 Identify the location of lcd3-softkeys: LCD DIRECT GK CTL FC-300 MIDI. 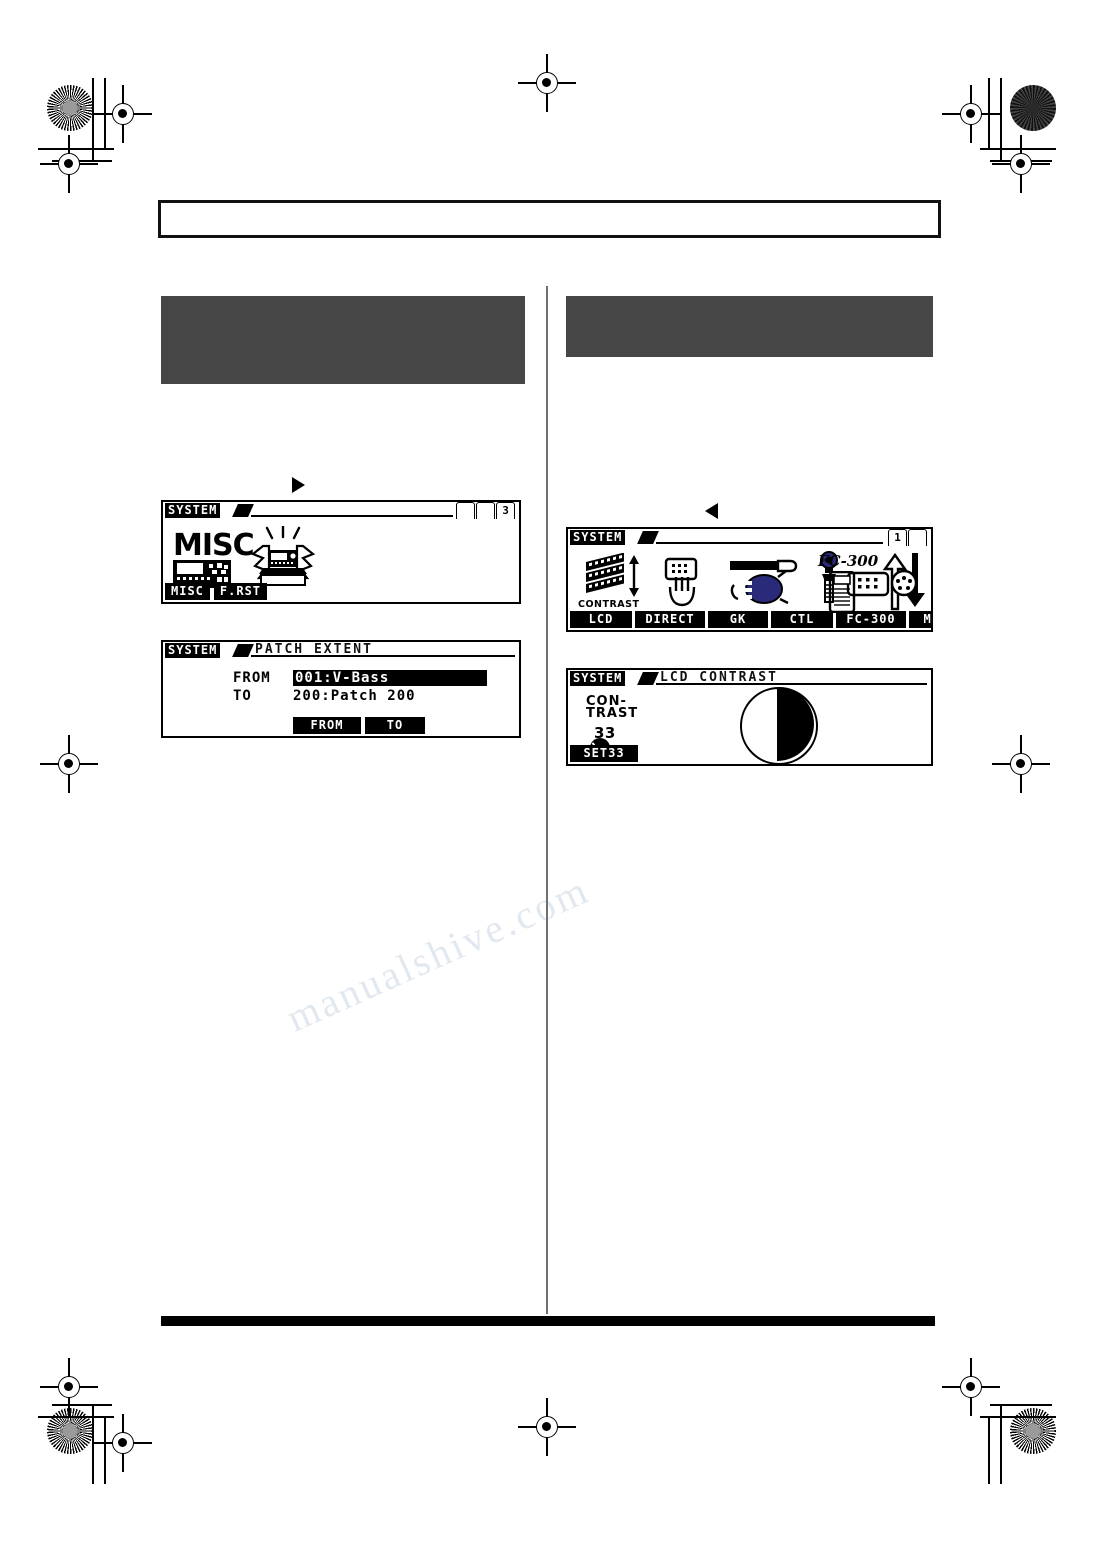
(750, 619).